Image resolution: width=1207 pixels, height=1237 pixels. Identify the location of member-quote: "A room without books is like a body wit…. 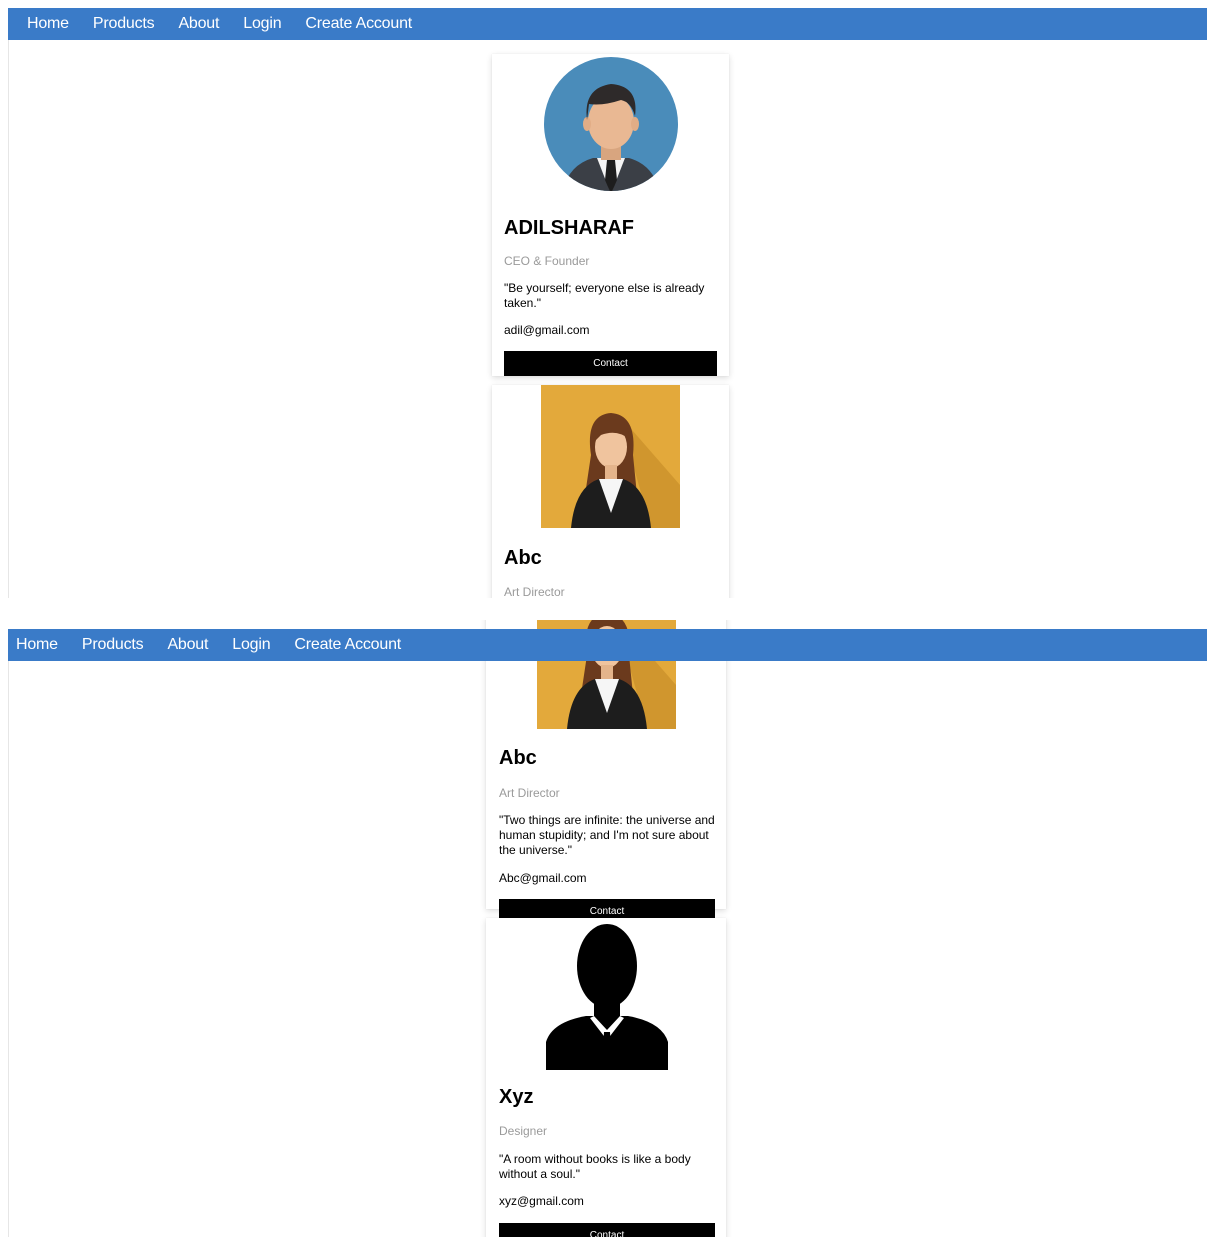
(595, 1166).